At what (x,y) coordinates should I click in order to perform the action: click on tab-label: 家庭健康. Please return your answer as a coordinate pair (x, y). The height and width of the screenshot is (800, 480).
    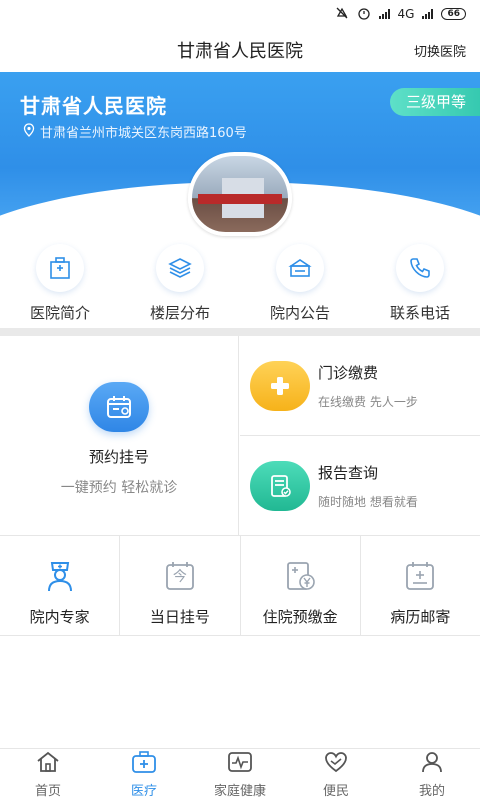
    Looking at the image, I should click on (239, 791).